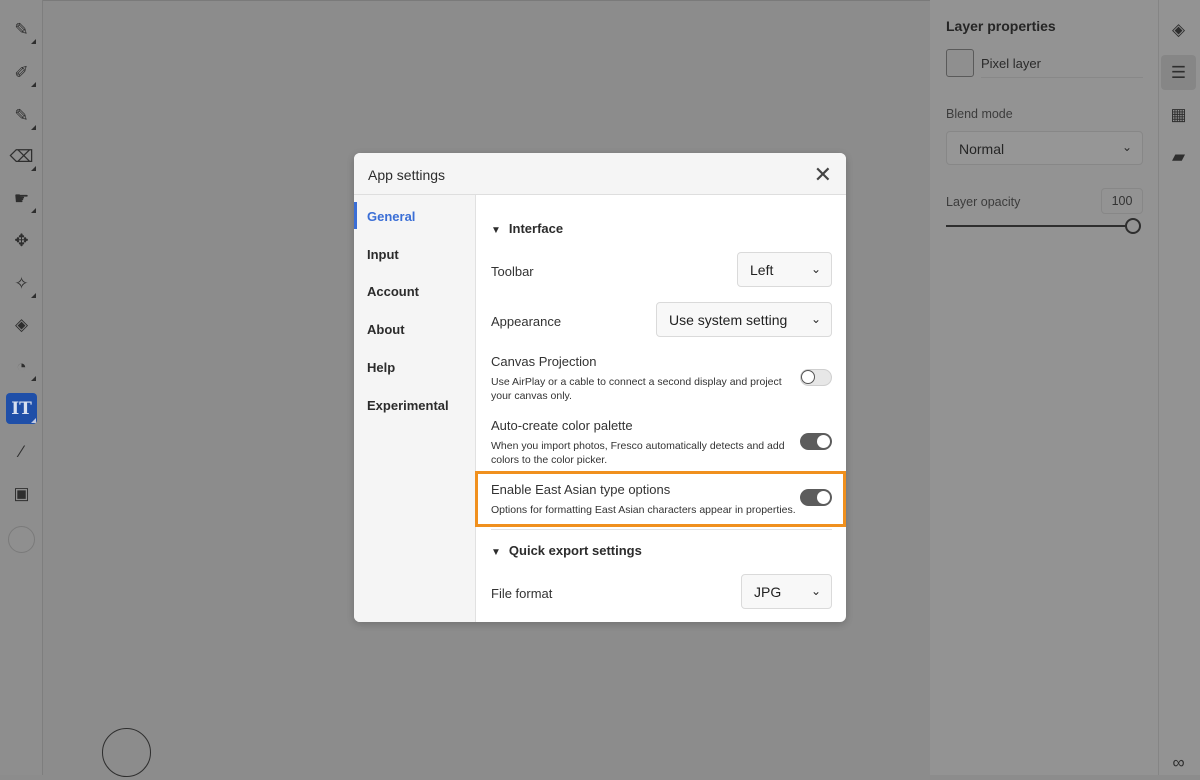 The height and width of the screenshot is (780, 1200). Describe the element at coordinates (562, 425) in the screenshot. I see `auto-palette-label: Auto-create color palette` at that location.